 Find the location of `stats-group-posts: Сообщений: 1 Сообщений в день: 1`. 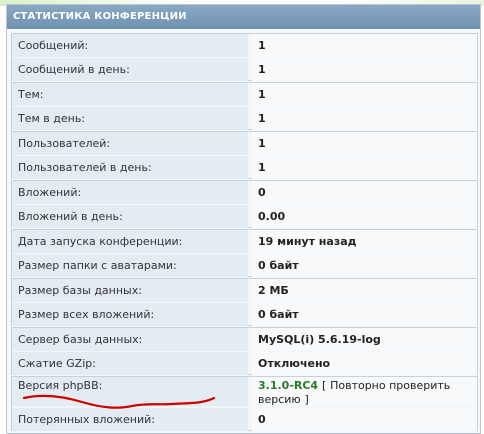

stats-group-posts: Сообщений: 1 Сообщений в день: 1 is located at coordinates (244, 57).